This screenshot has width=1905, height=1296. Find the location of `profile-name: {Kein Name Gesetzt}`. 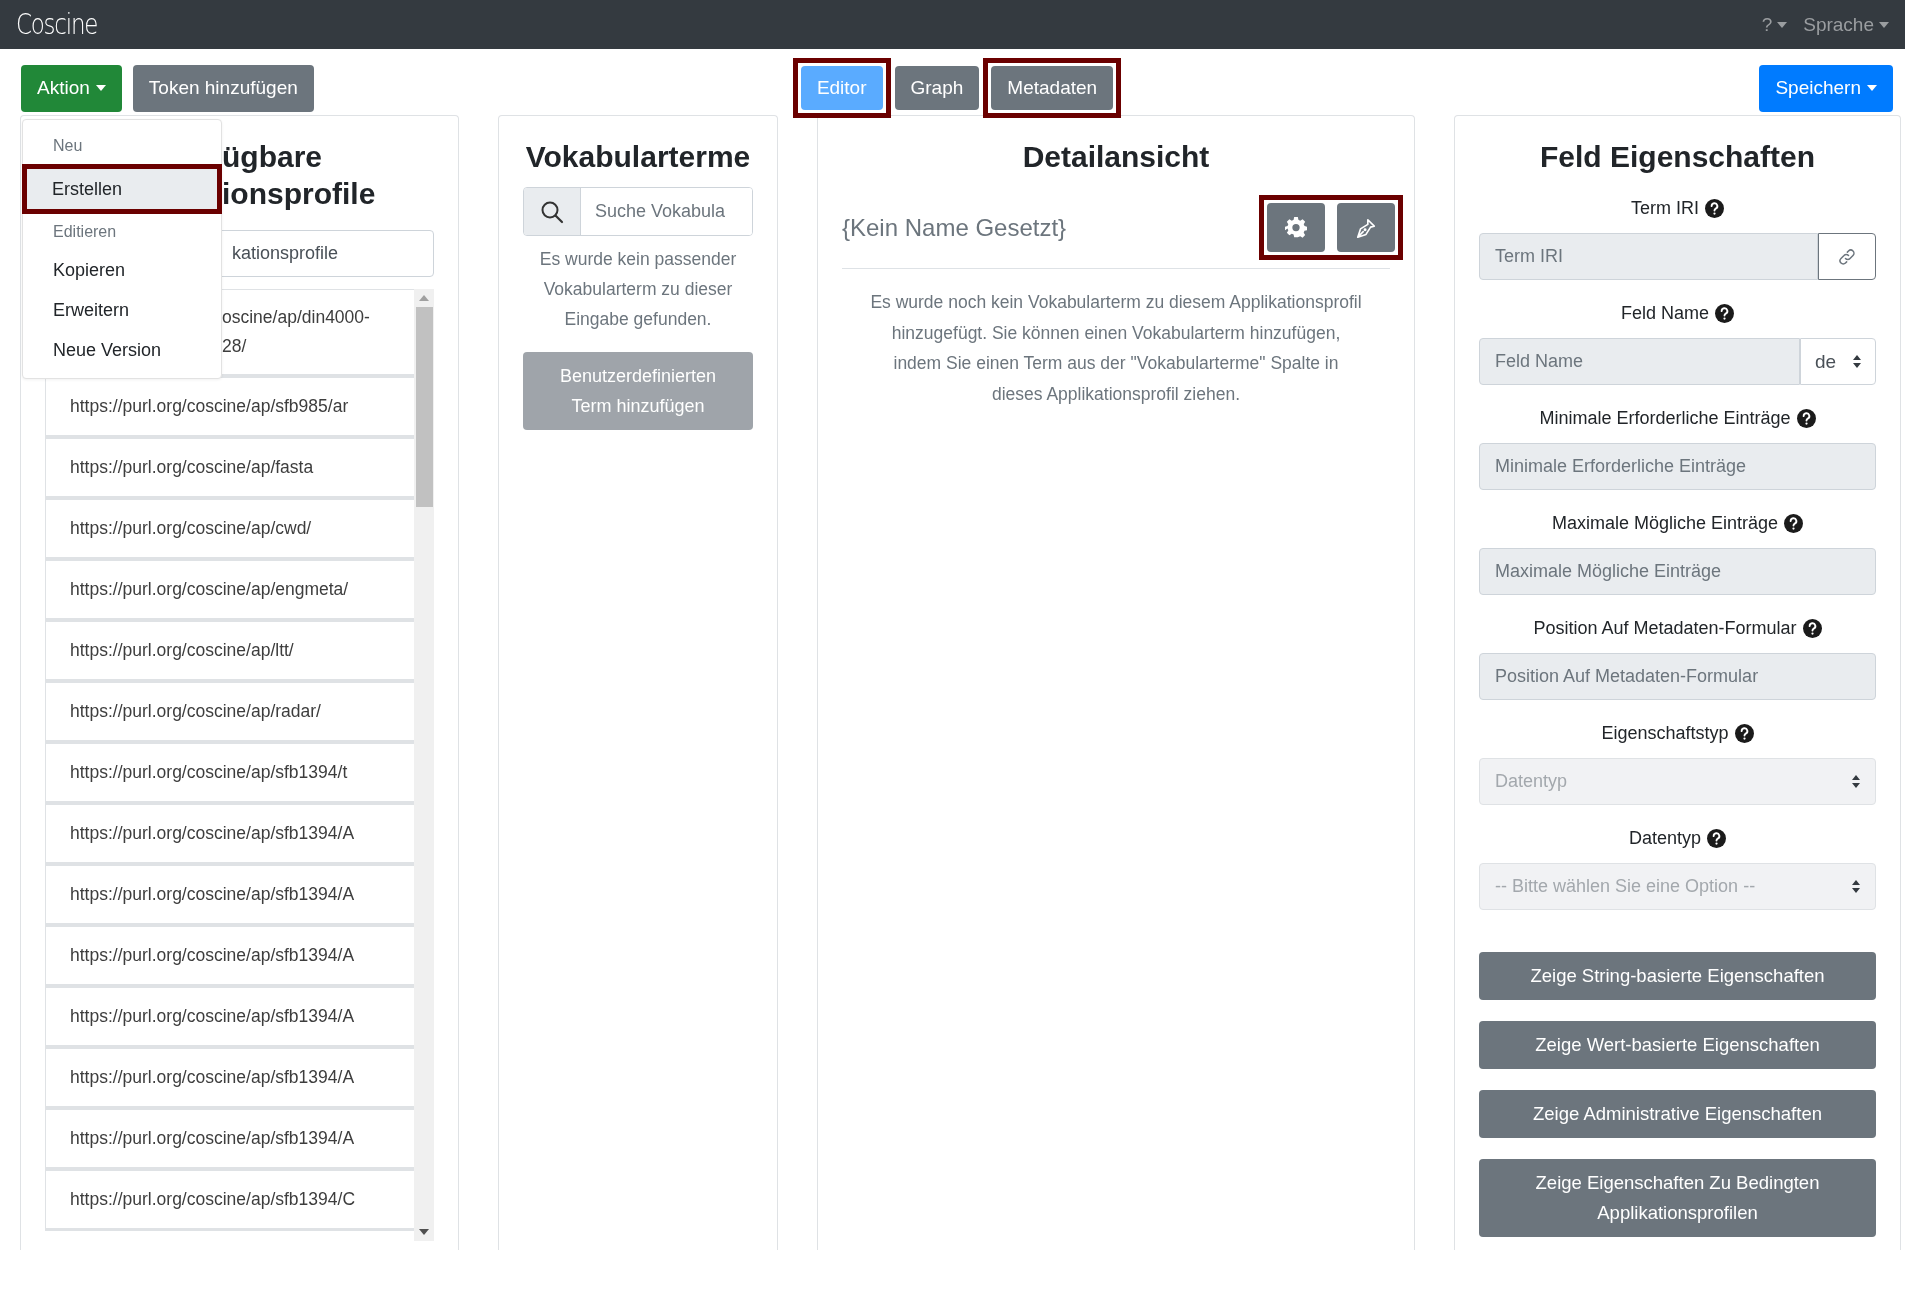

profile-name: {Kein Name Gesetzt} is located at coordinates (954, 227).